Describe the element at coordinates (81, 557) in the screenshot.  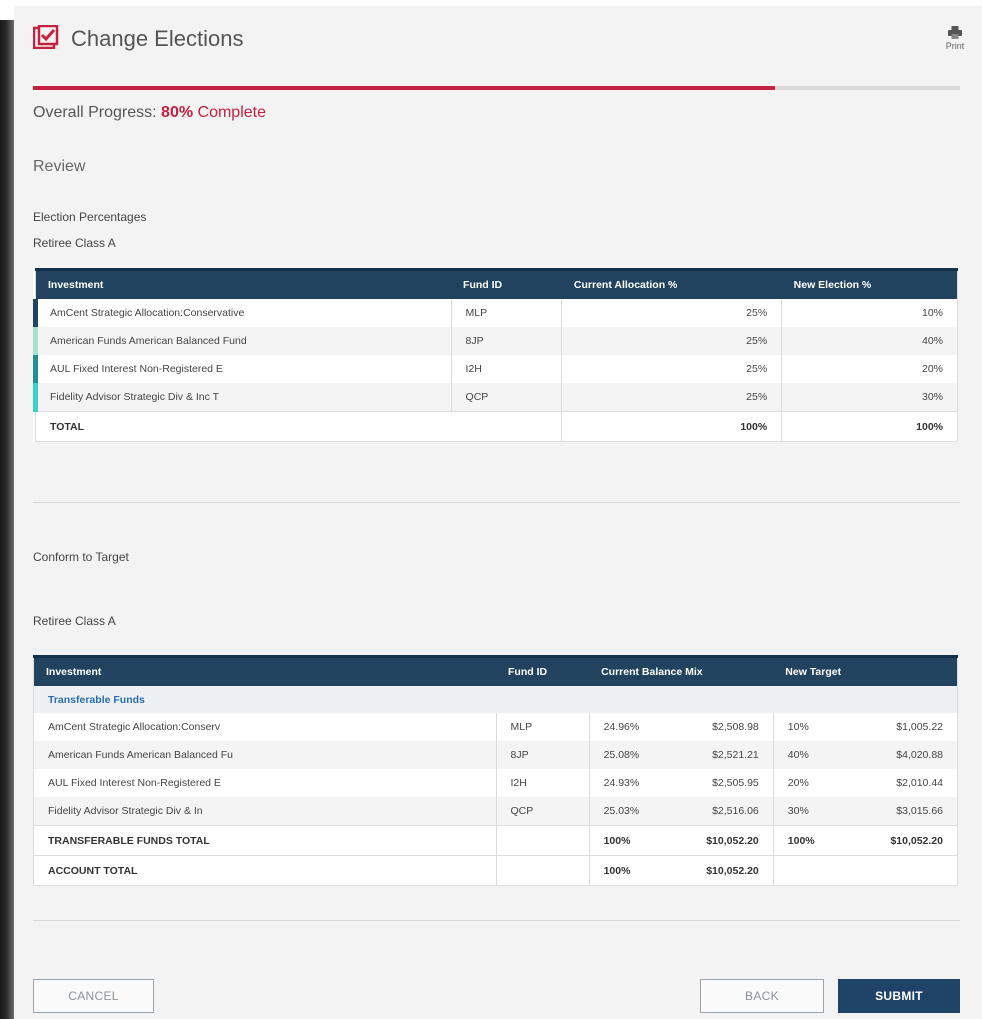
I see `conform-title: Conform to Target` at that location.